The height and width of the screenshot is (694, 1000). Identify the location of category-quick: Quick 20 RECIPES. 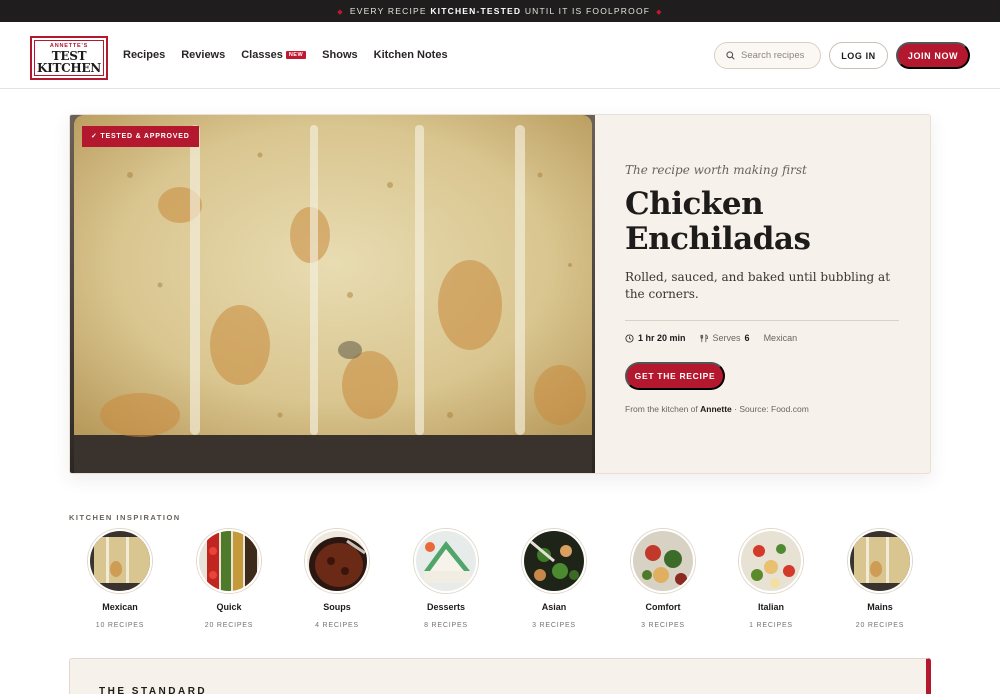
(229, 579).